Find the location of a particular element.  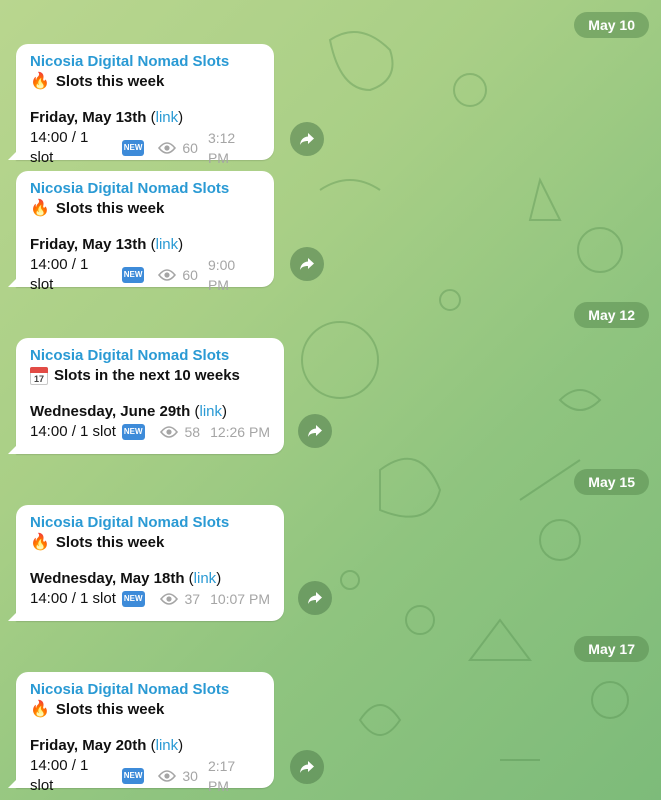

date-separator-text: May 12 is located at coordinates (611, 315).